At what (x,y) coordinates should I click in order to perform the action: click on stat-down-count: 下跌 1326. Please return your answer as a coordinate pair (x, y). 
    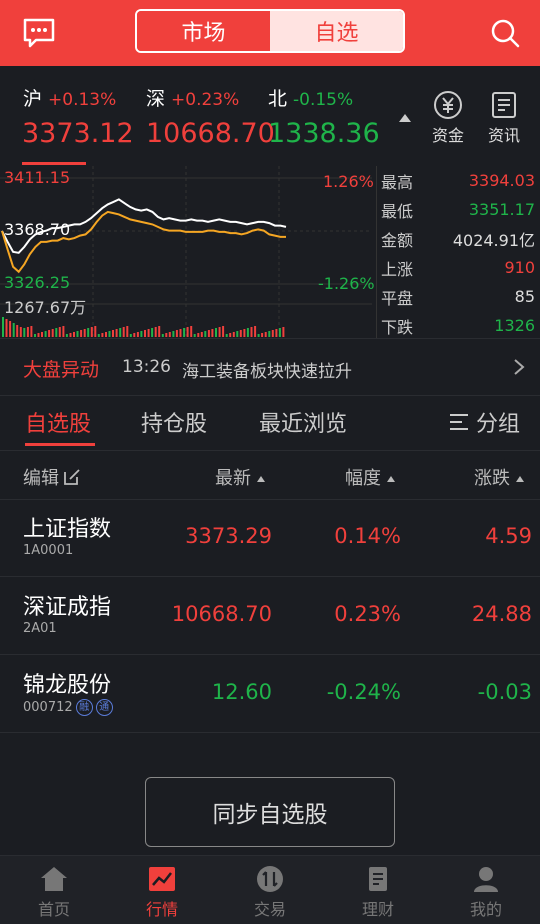
    Looking at the image, I should click on (458, 325).